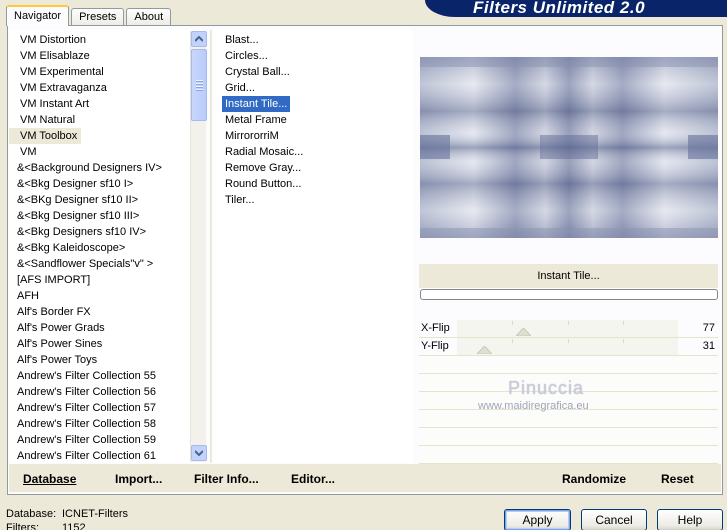  I want to click on scroll-up-button, so click(199, 39).